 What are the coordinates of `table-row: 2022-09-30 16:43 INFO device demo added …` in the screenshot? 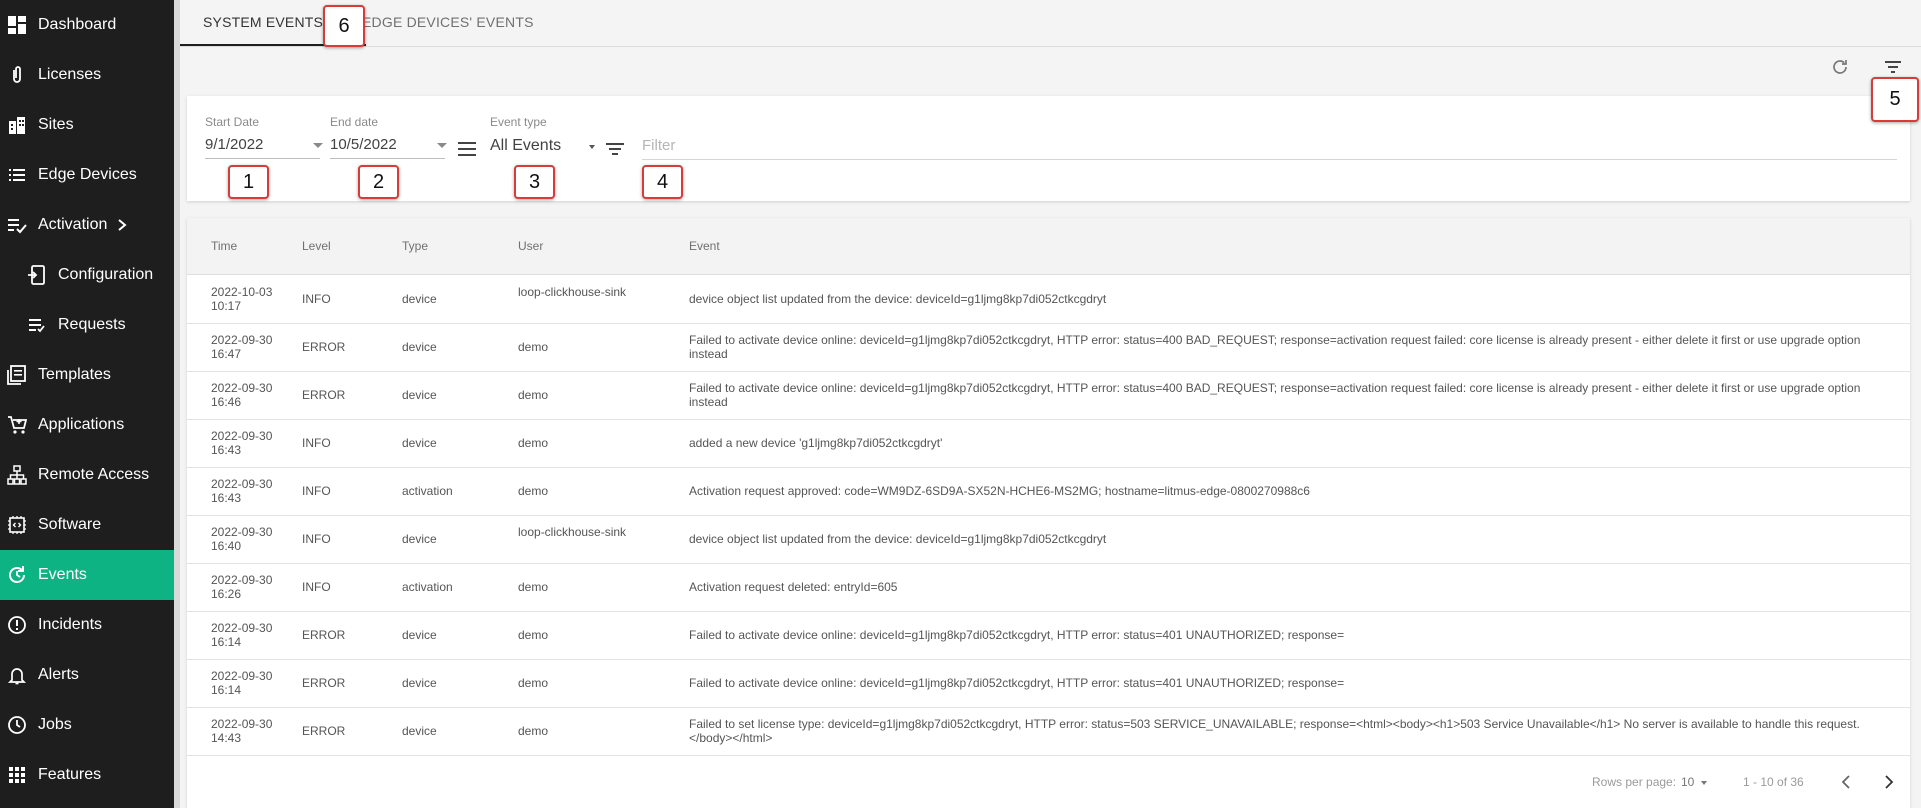 It's located at (1048, 443).